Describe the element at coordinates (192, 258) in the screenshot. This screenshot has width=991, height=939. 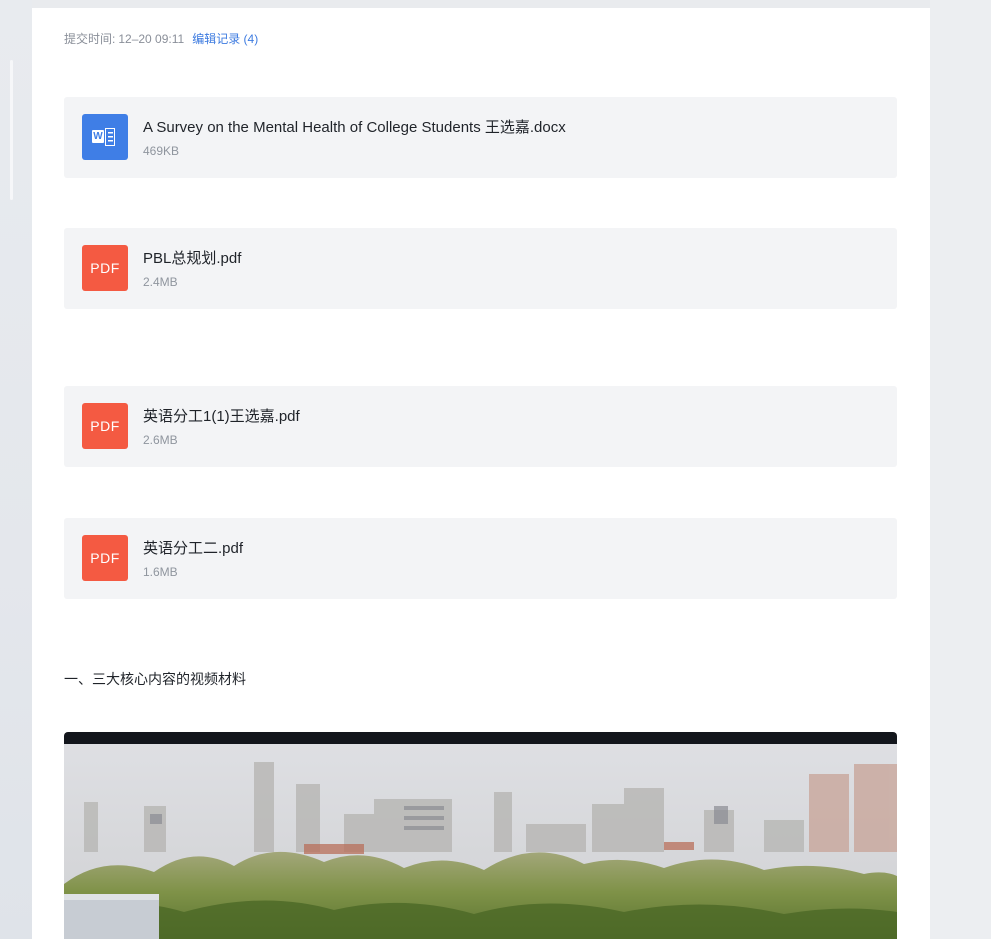
I see `file-name: PBL总规划.pdf` at that location.